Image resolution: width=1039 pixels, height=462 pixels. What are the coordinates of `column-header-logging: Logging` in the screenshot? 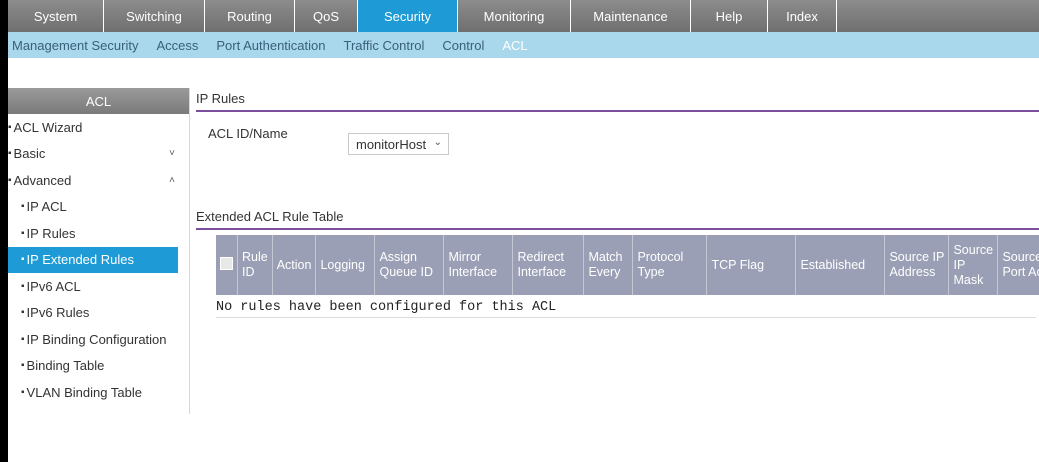 It's located at (345, 265).